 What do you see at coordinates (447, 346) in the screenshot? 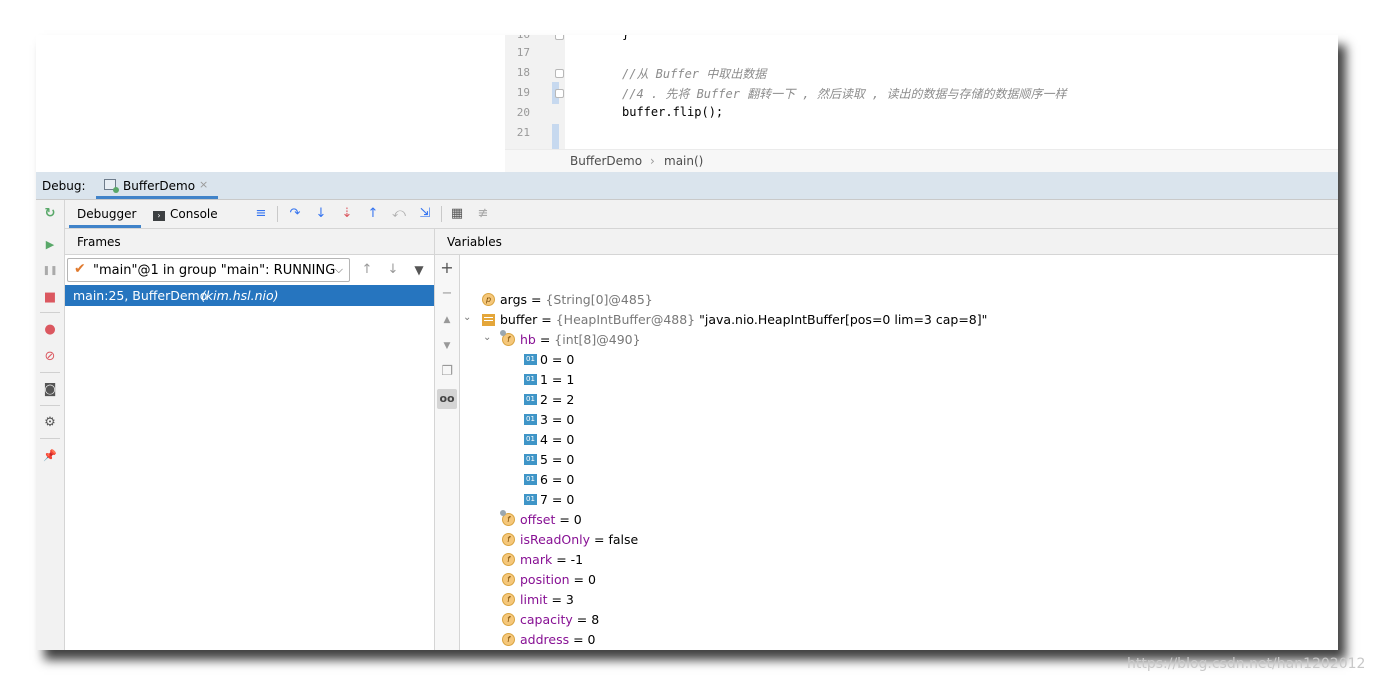
I see `move-down-icon: ▼` at bounding box center [447, 346].